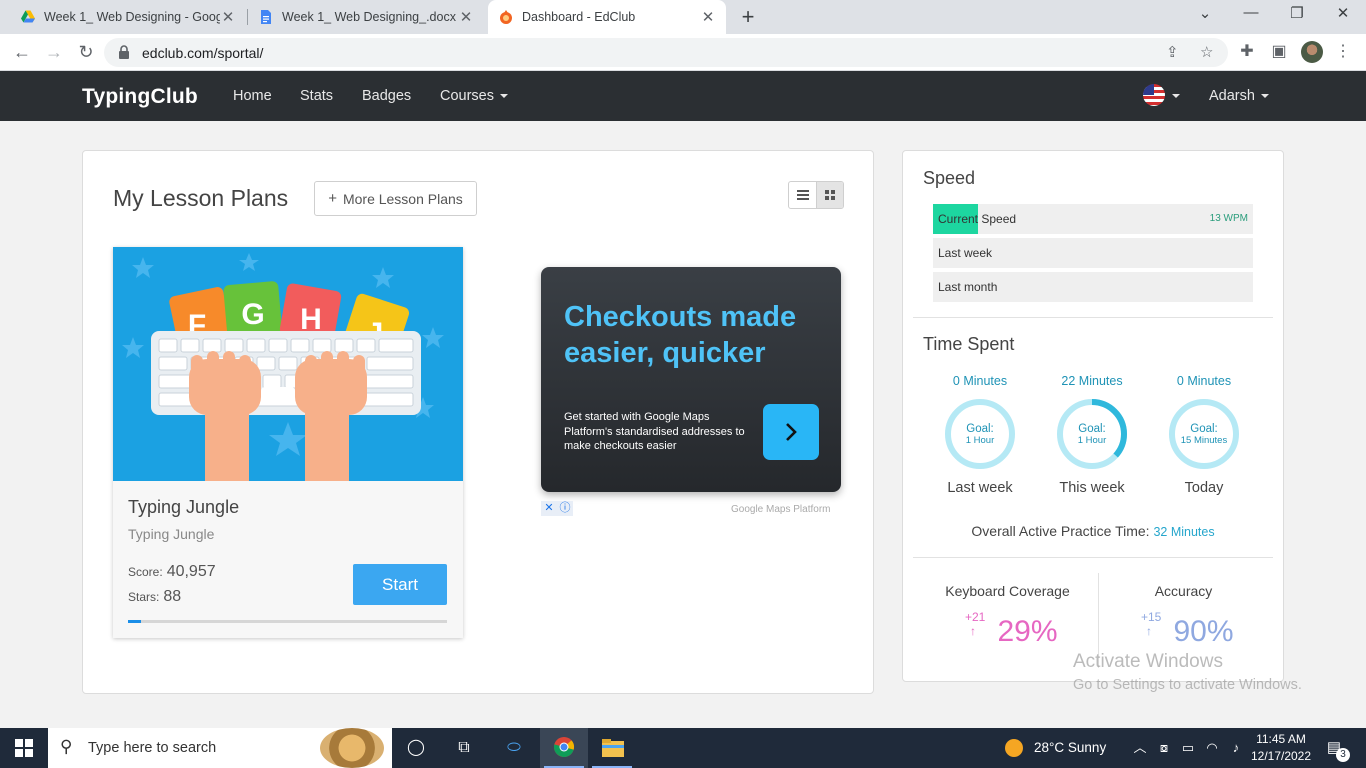  Describe the element at coordinates (564, 748) in the screenshot. I see `chrome-icon` at that location.